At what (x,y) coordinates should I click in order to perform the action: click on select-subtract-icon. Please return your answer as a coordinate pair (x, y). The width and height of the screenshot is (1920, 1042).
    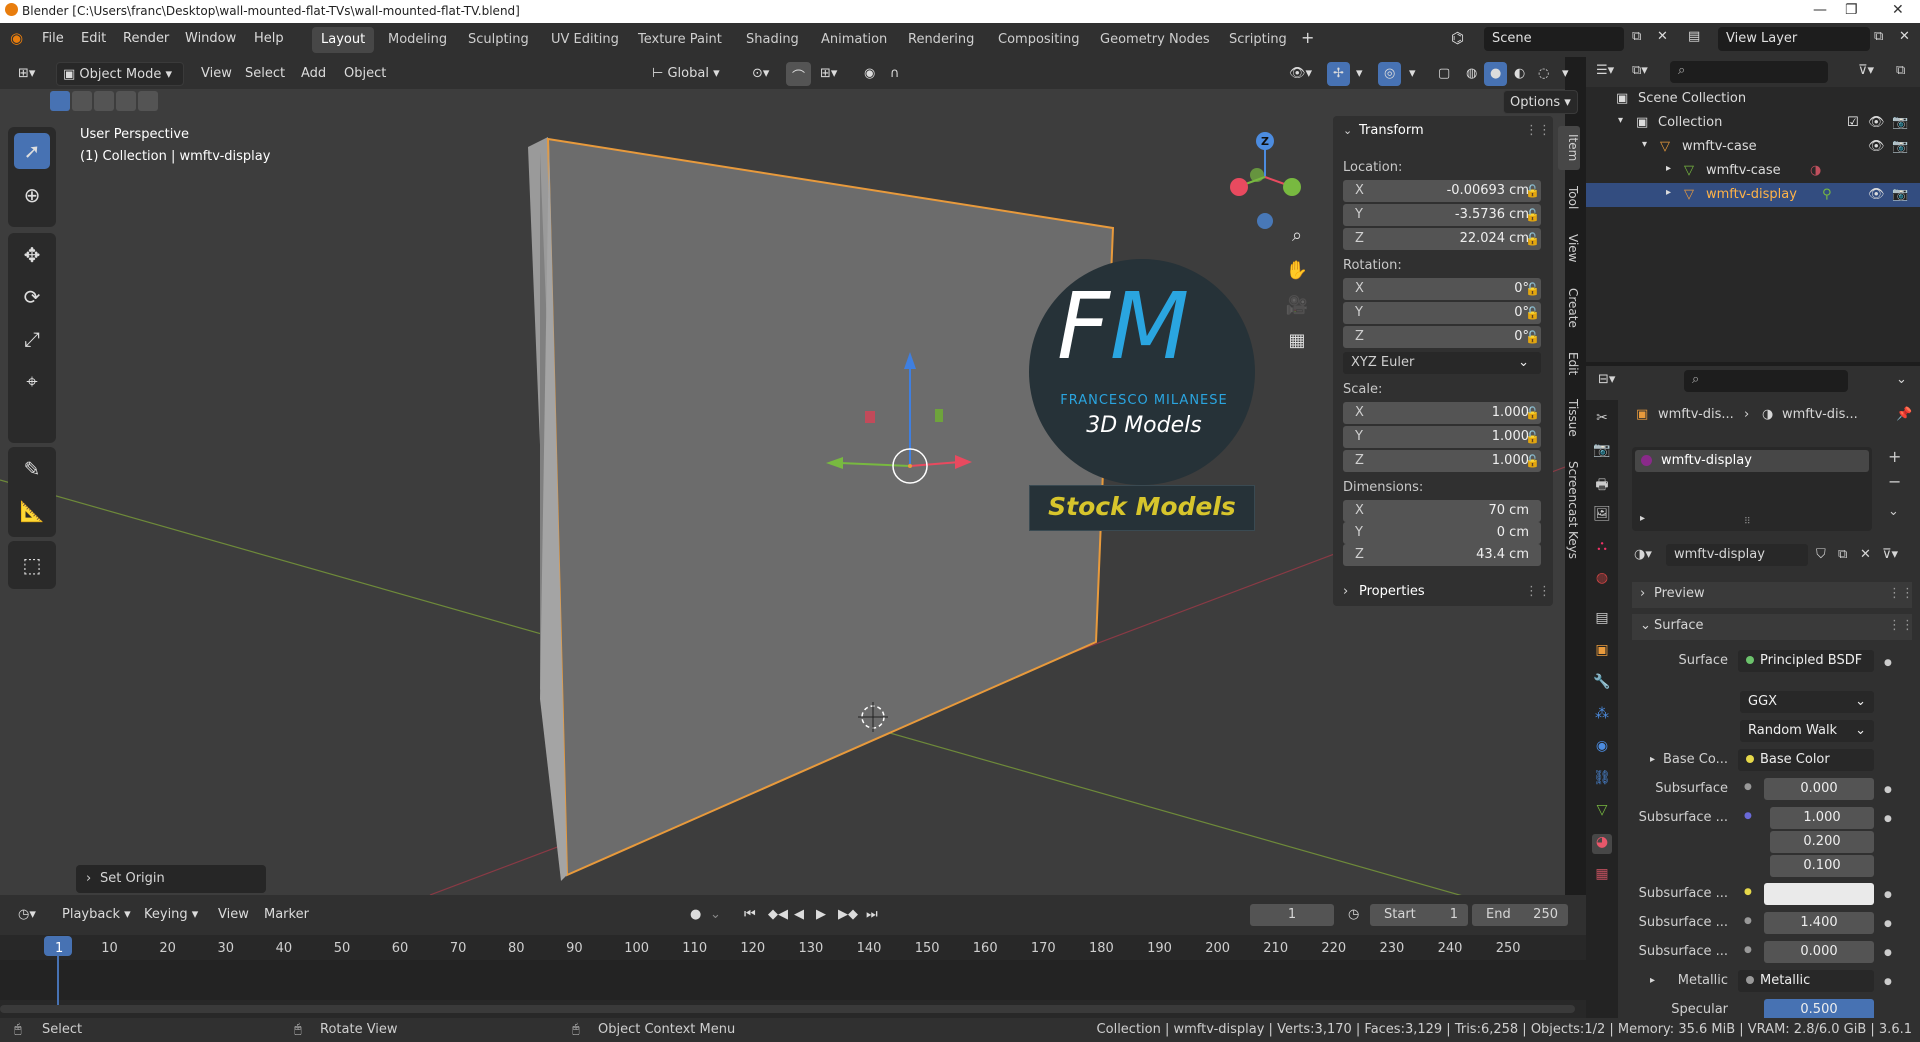
    Looking at the image, I should click on (104, 101).